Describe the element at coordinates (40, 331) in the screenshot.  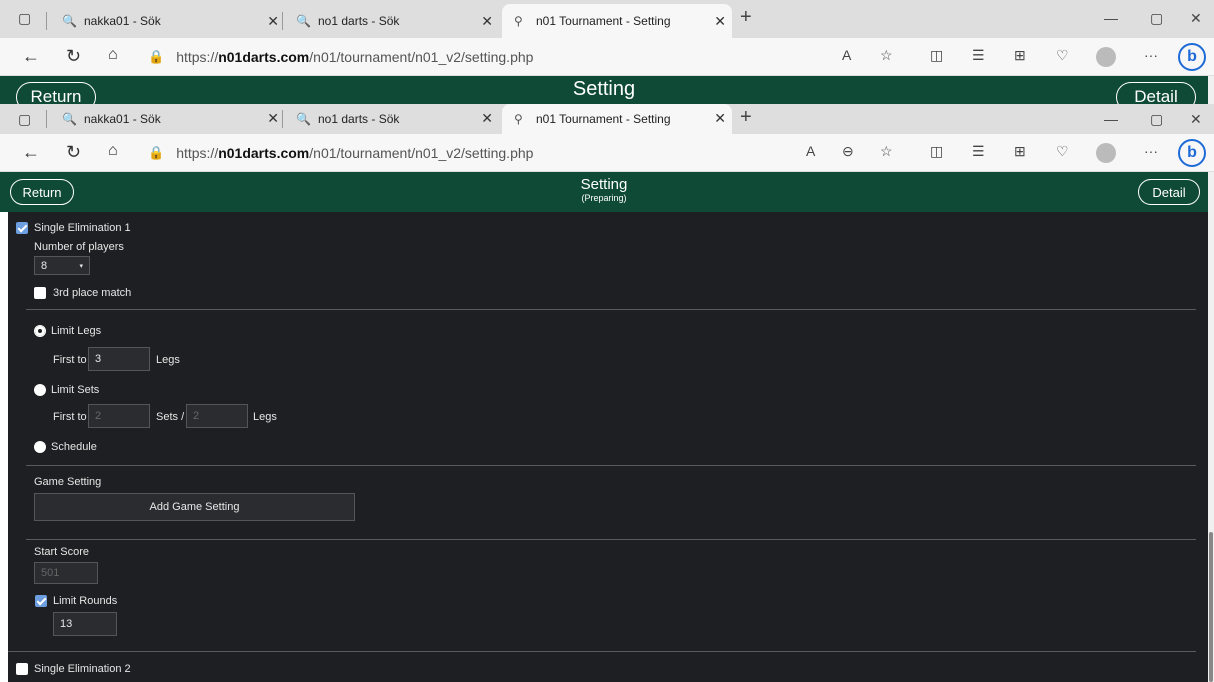
I see `limit-legs-radio` at that location.